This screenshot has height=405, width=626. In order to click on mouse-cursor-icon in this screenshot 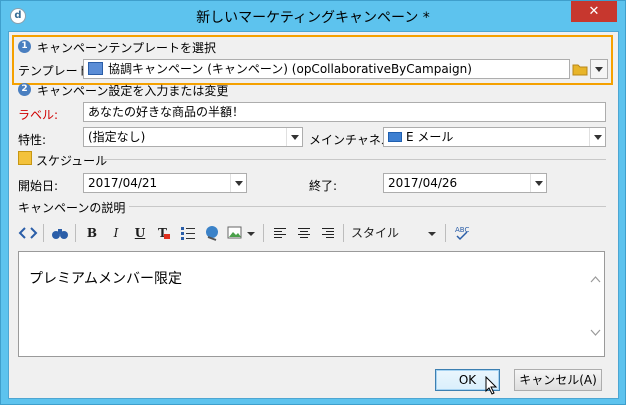, I will do `click(492, 385)`.